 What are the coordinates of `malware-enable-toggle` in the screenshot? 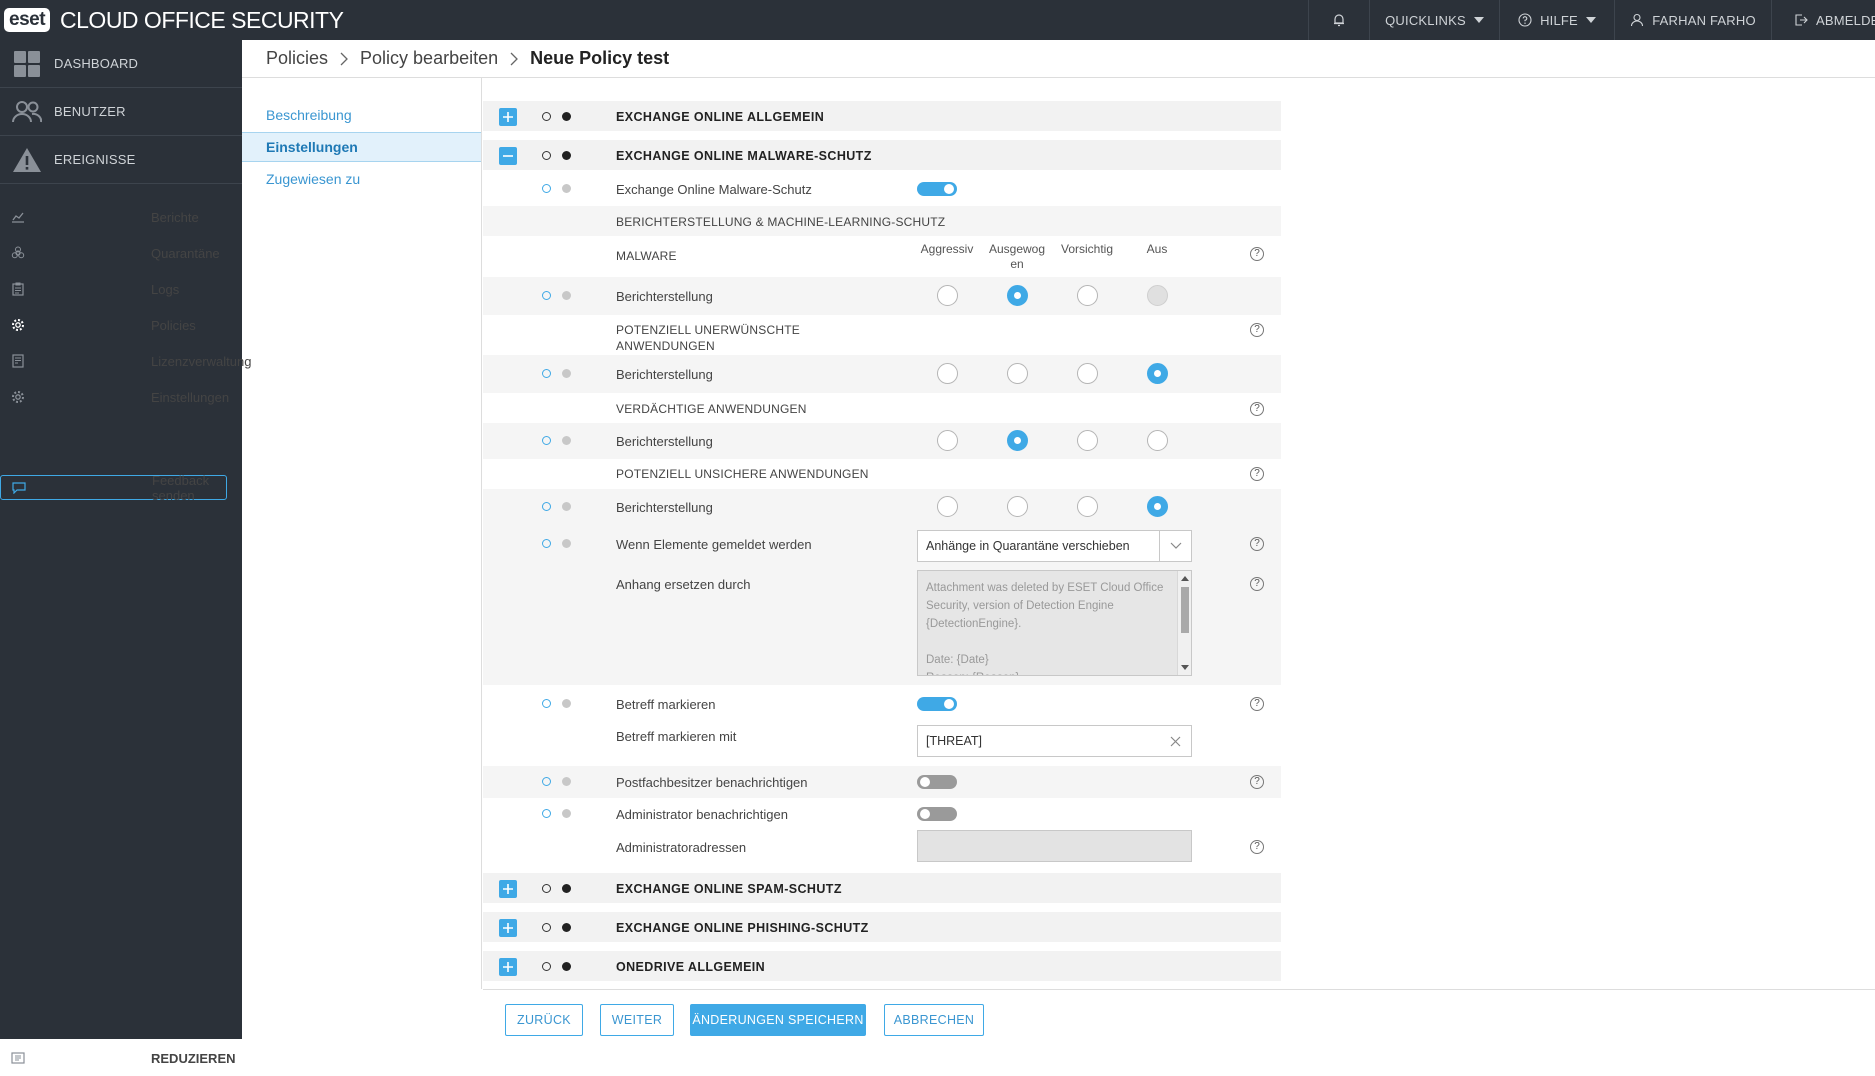 It's located at (937, 189).